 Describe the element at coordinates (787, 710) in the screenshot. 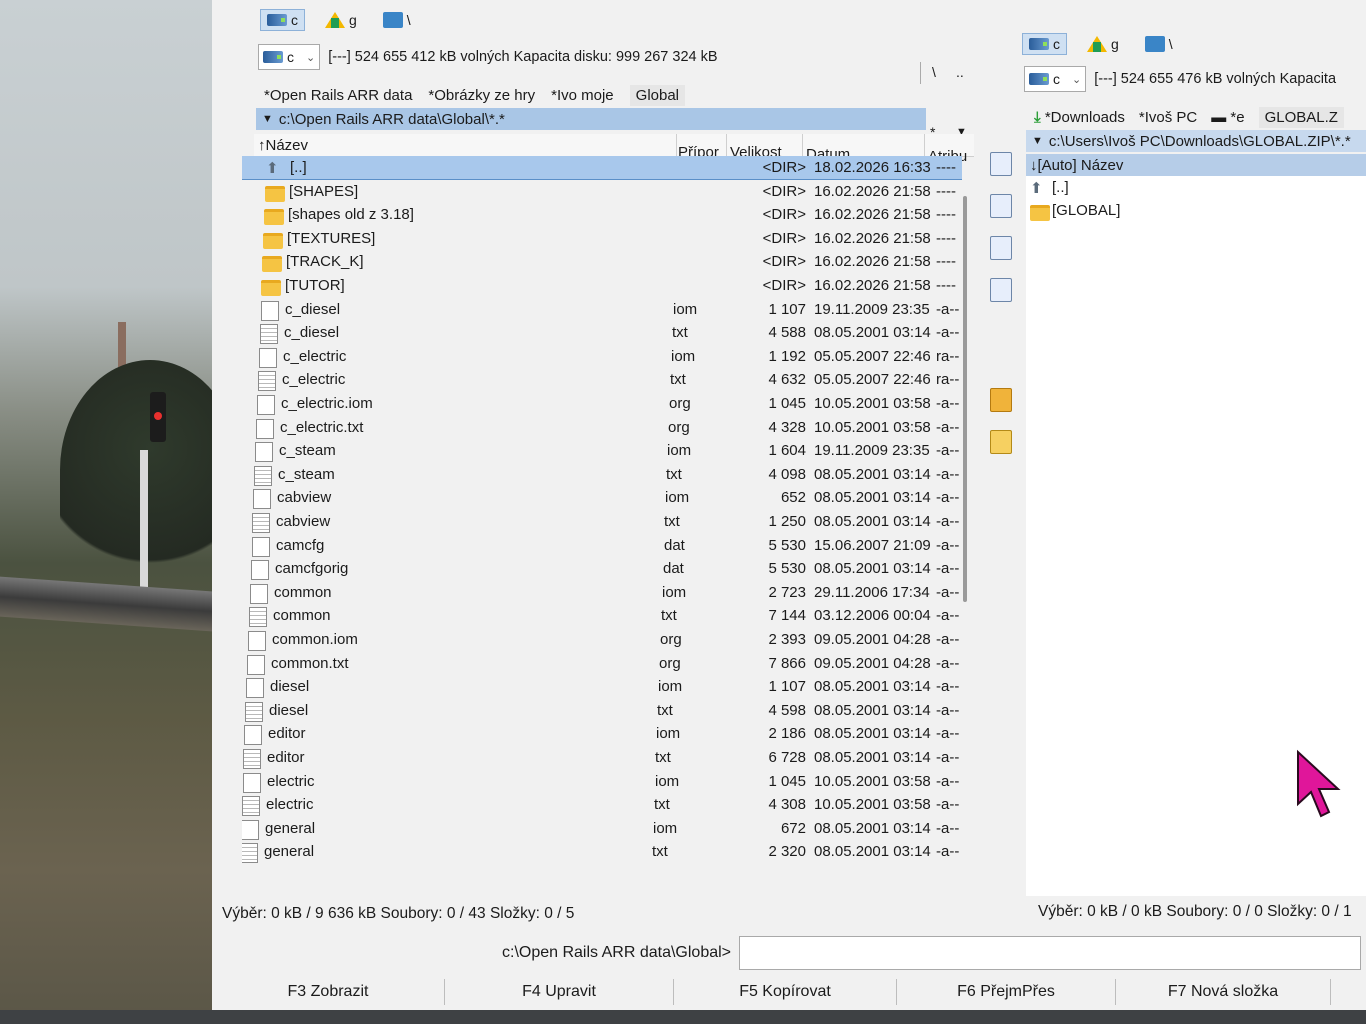

I see `row-size: 4 598` at that location.